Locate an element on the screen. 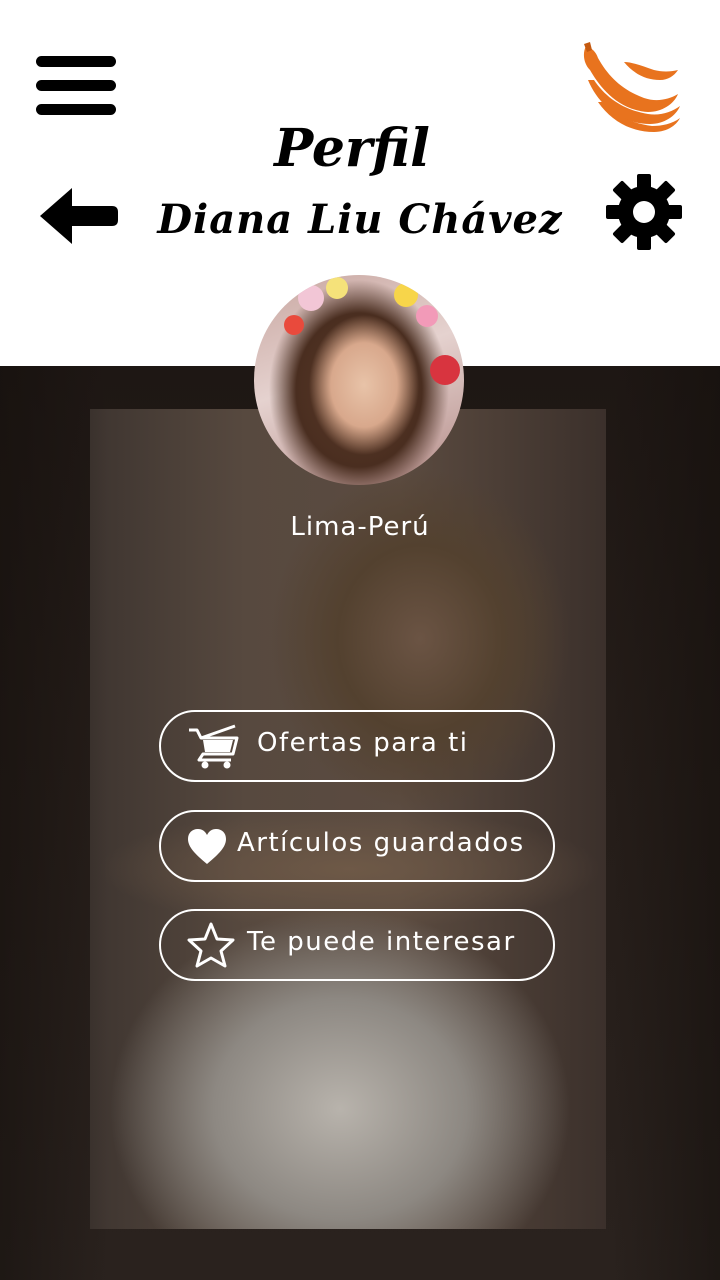 This screenshot has width=720, height=1280. saved-items-button: Artículos guardados is located at coordinates (357, 846).